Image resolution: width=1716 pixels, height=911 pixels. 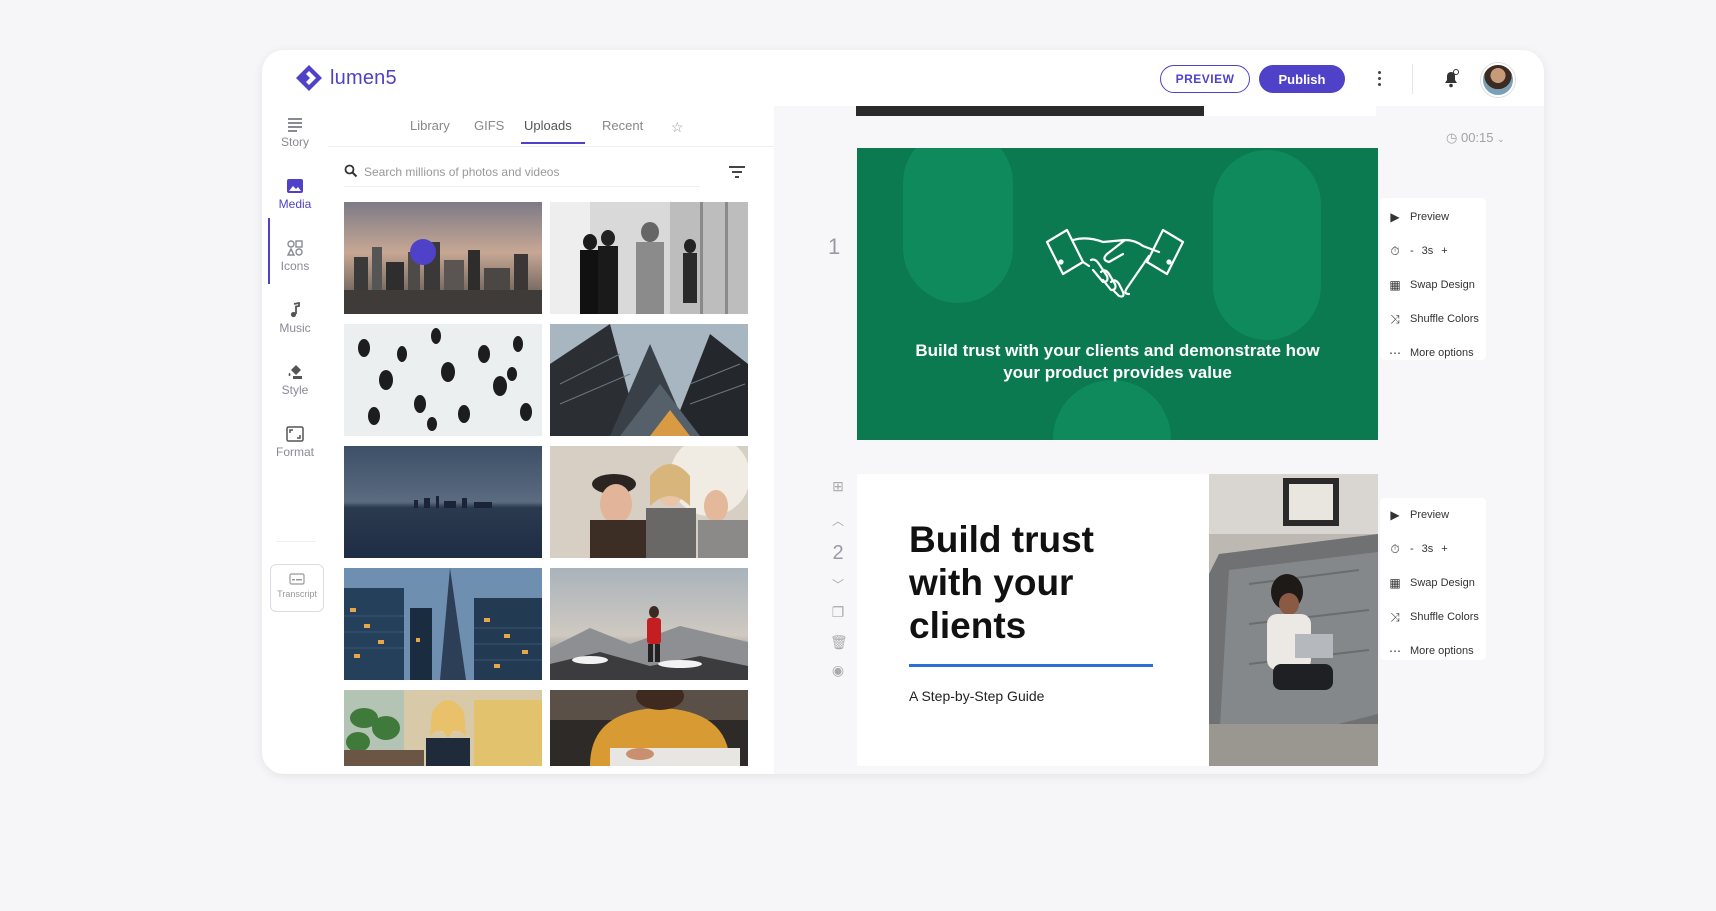 What do you see at coordinates (1115, 263) in the screenshot?
I see `handshake-icon` at bounding box center [1115, 263].